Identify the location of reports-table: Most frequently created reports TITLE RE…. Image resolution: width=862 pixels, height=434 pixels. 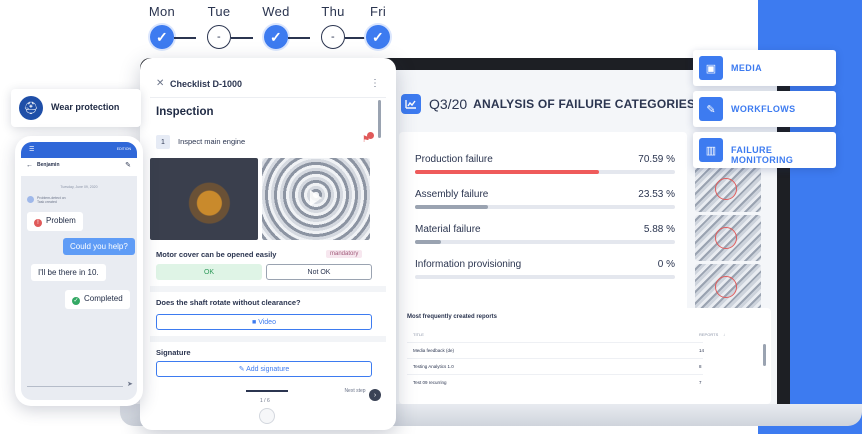
(585, 356).